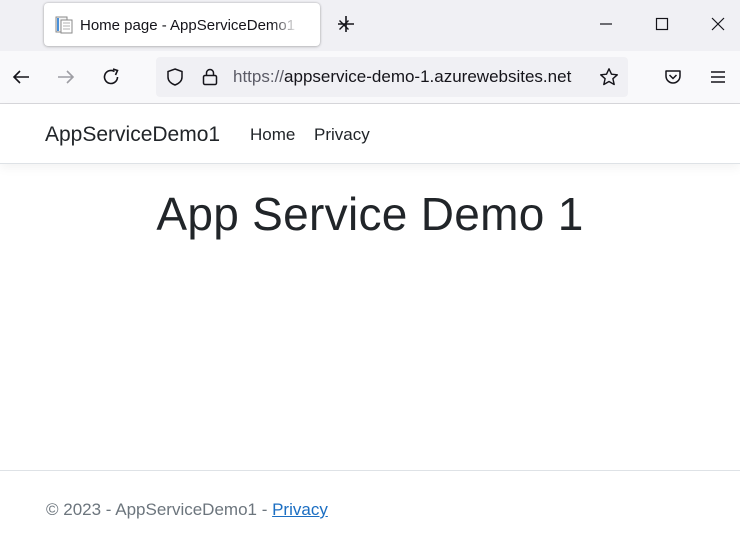  What do you see at coordinates (21, 77) in the screenshot?
I see `back-icon` at bounding box center [21, 77].